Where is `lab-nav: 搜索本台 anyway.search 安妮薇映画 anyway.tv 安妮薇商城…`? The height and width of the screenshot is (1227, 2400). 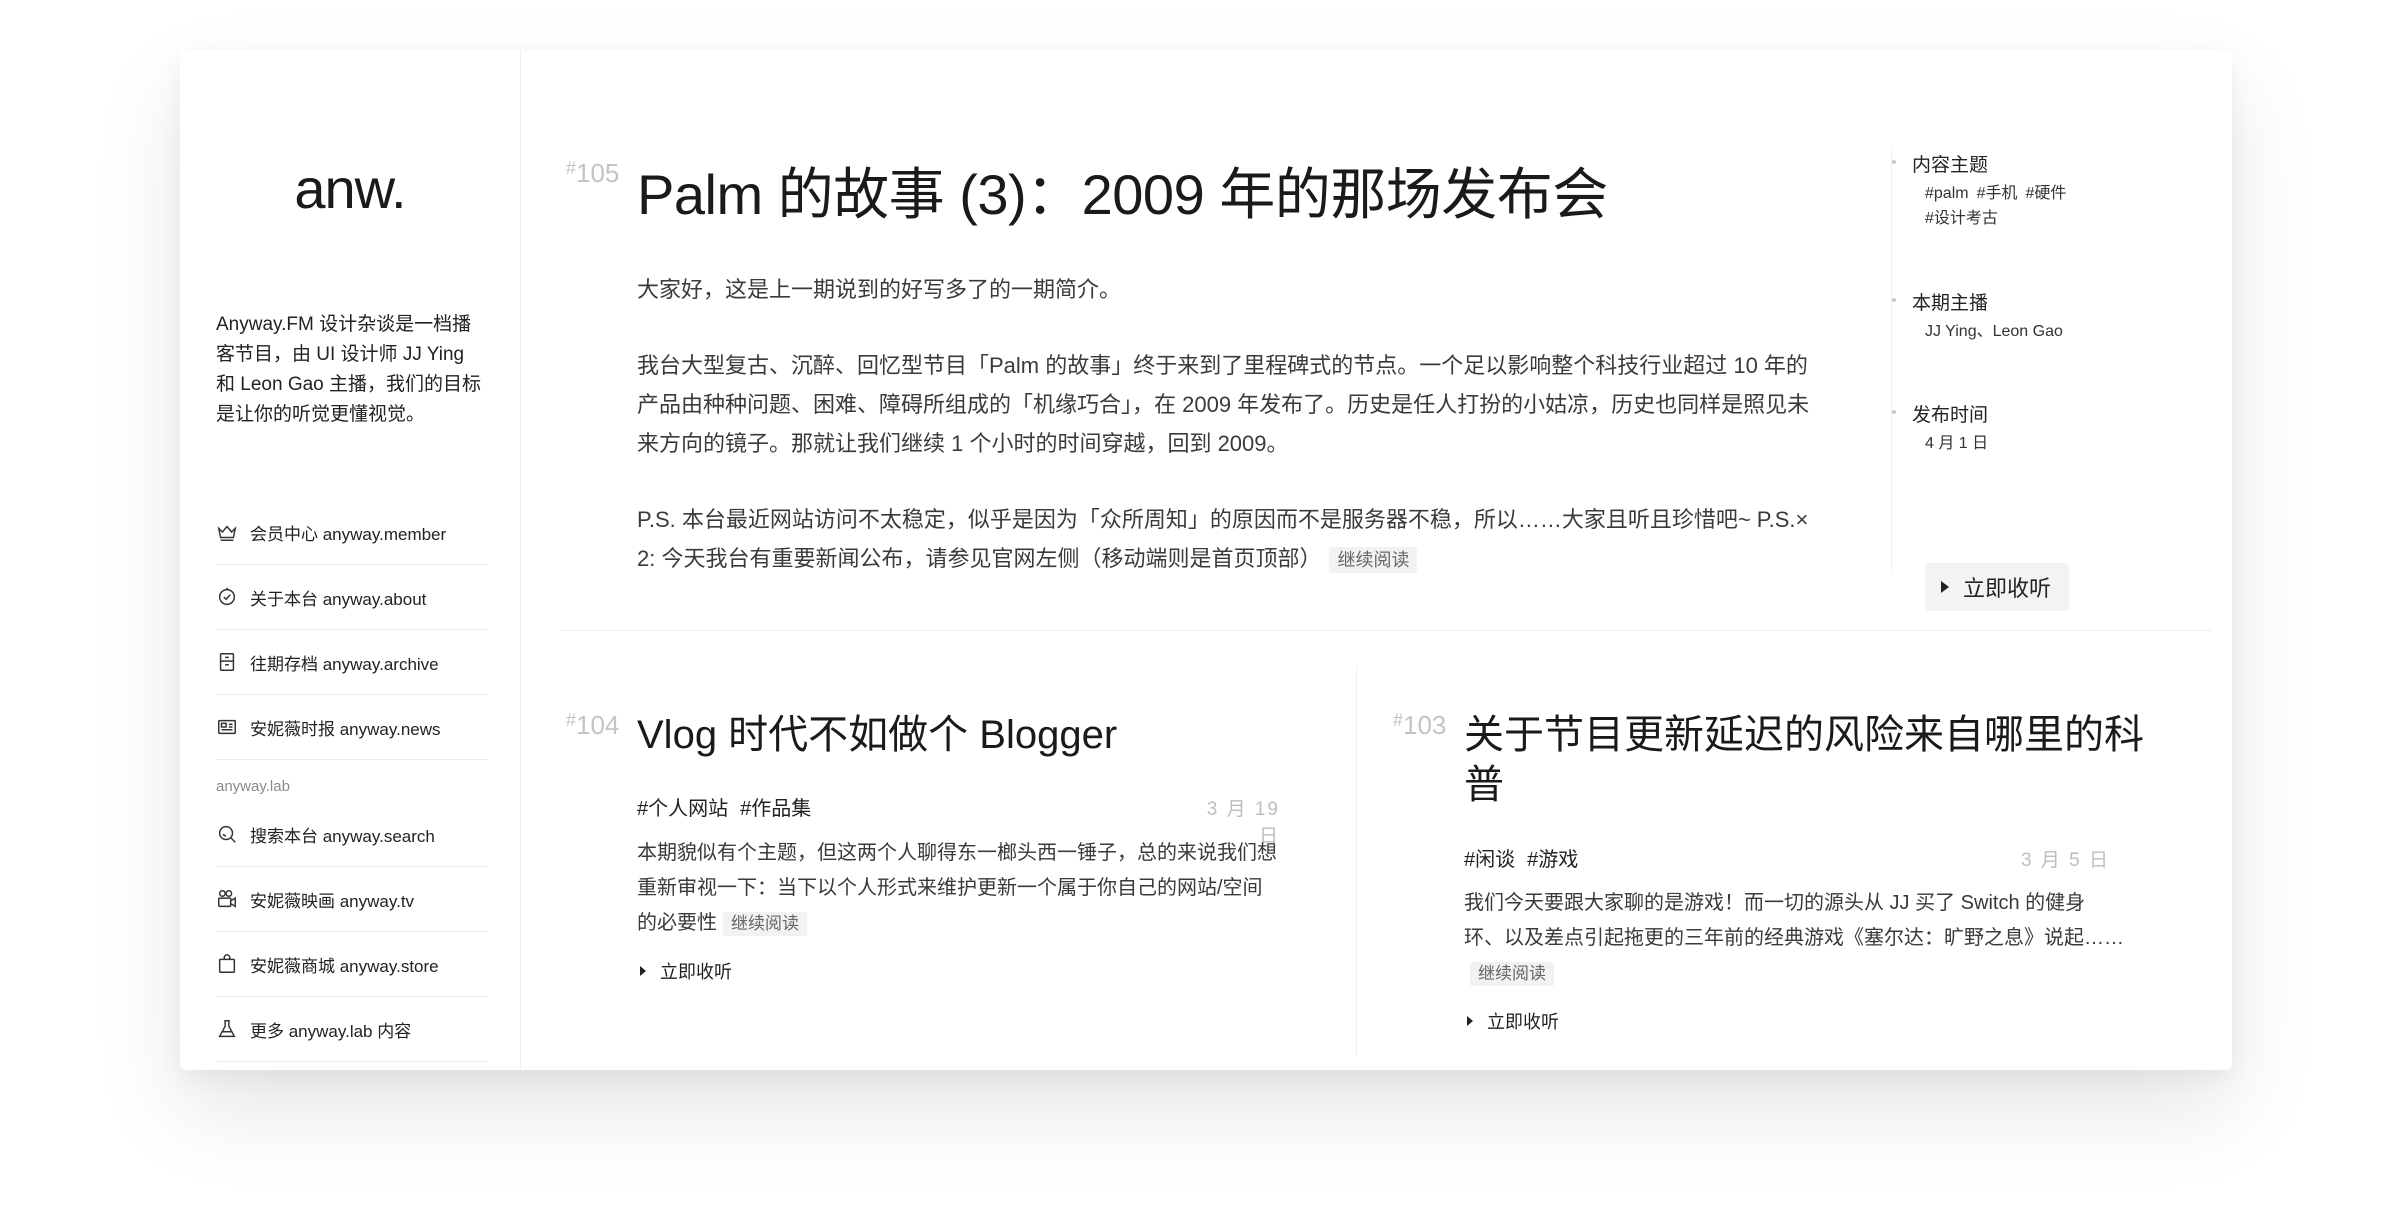 lab-nav: 搜索本台 anyway.search 安妮薇映画 anyway.tv 安妮薇商城… is located at coordinates (352, 932).